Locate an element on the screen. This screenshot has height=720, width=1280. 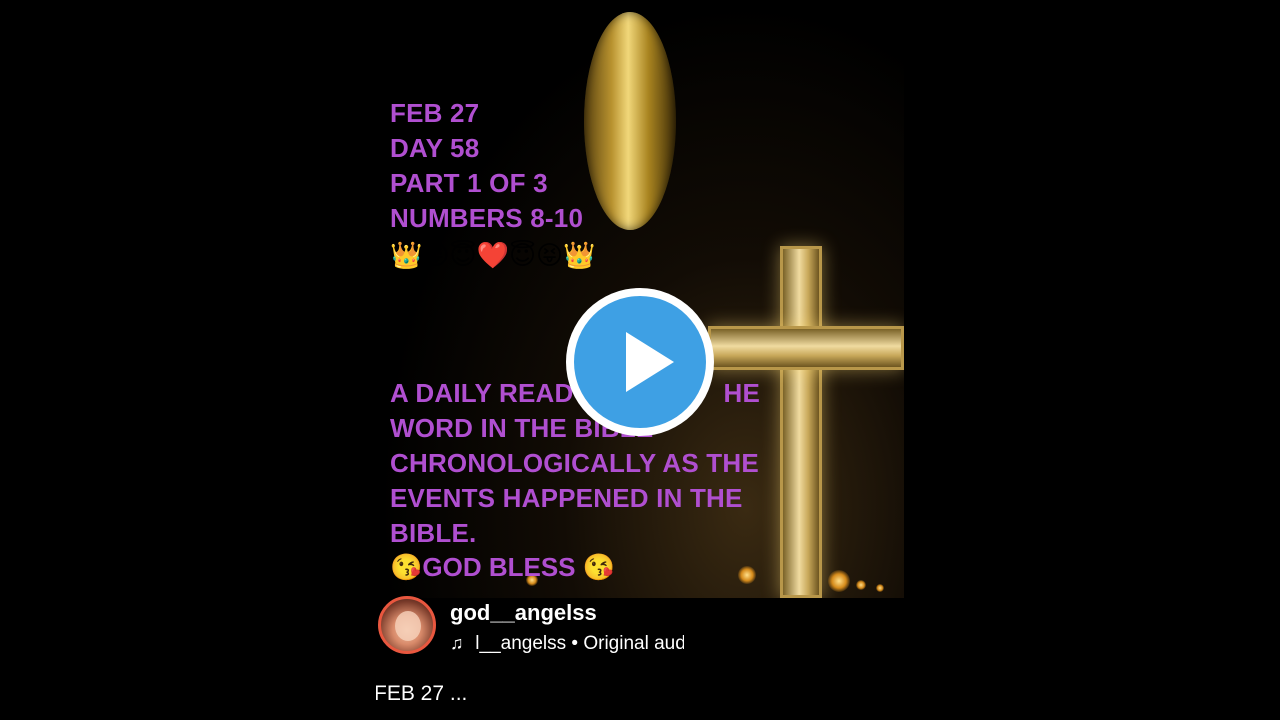
overlay-line-tail: HE is located at coordinates (742, 393).